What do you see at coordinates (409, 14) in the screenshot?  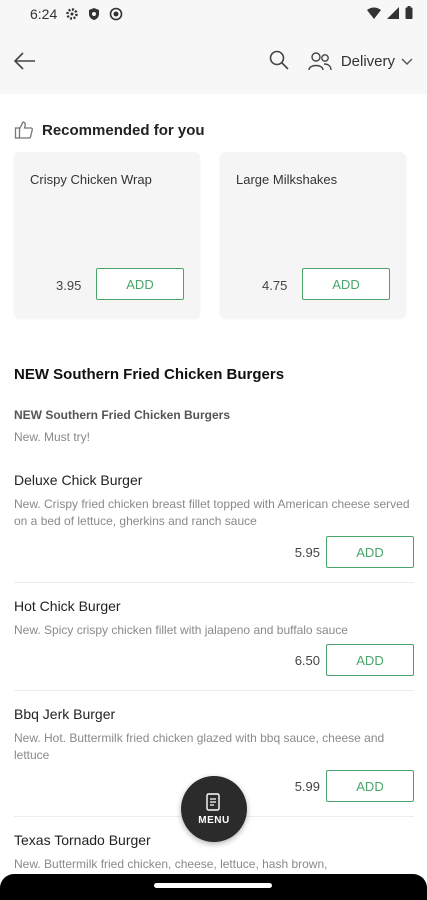 I see `battery-icon` at bounding box center [409, 14].